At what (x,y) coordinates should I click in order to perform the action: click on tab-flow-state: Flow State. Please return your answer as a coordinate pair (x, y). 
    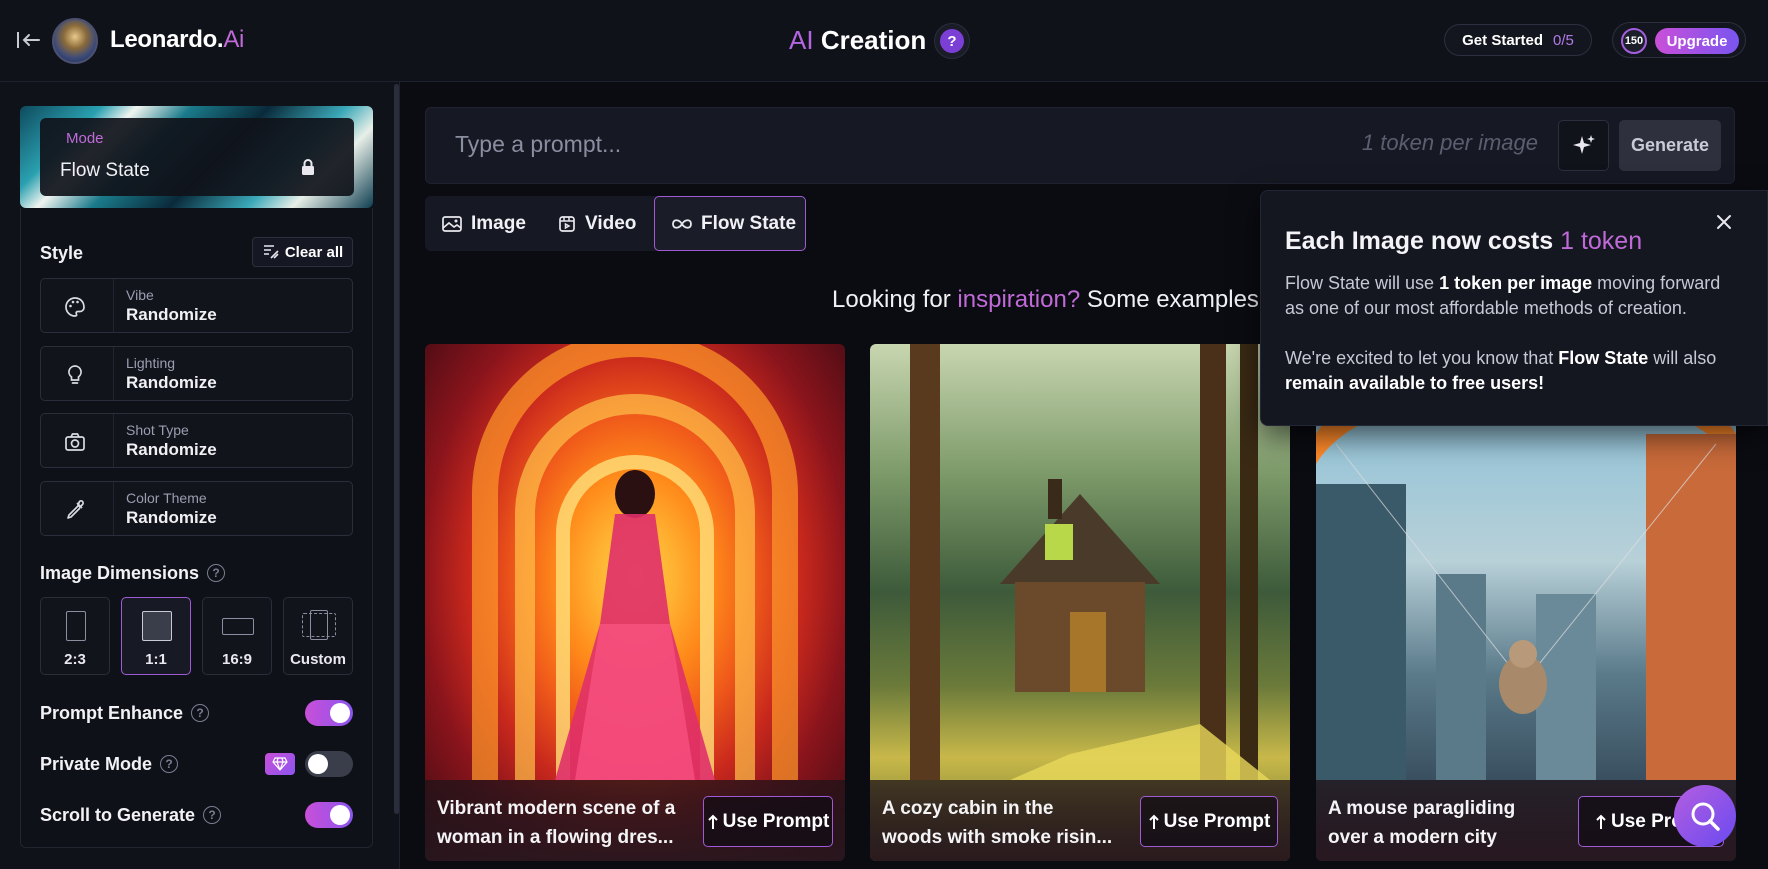
    Looking at the image, I should click on (730, 223).